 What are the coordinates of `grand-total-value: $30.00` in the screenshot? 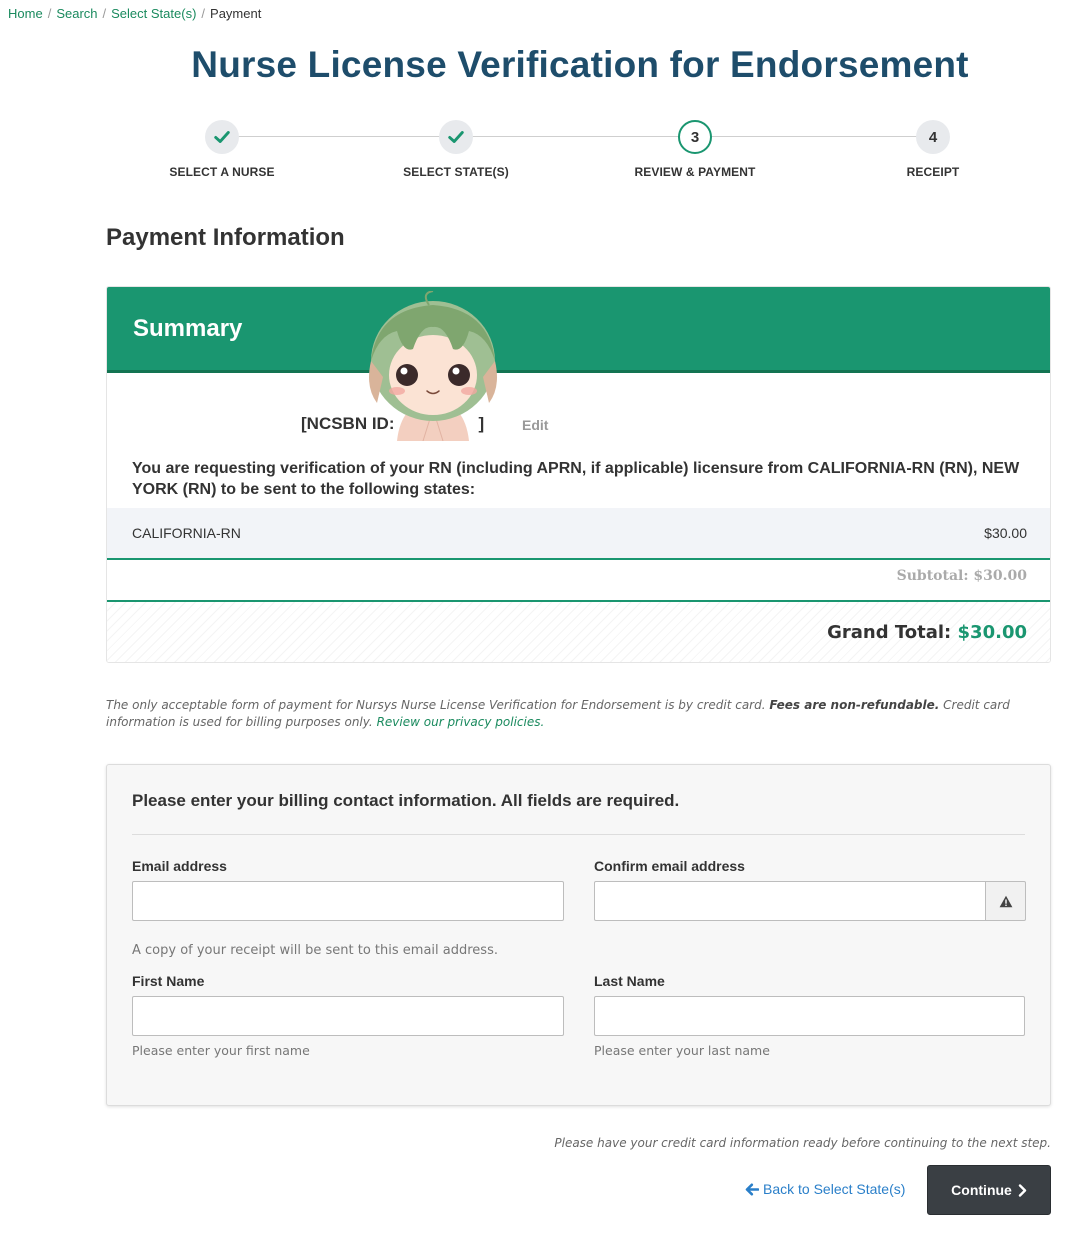 It's located at (992, 632).